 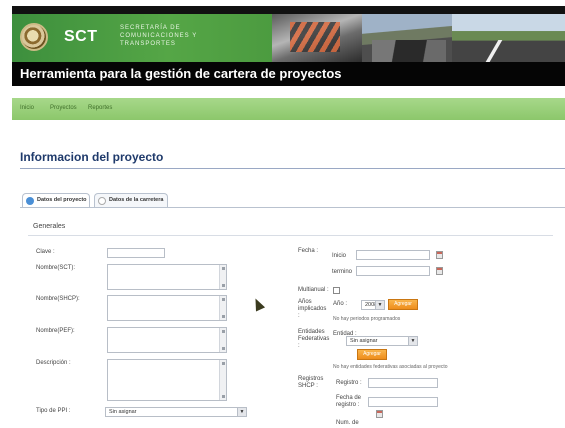 What do you see at coordinates (364, 341) in the screenshot?
I see `entidad-value: Sin asignar` at bounding box center [364, 341].